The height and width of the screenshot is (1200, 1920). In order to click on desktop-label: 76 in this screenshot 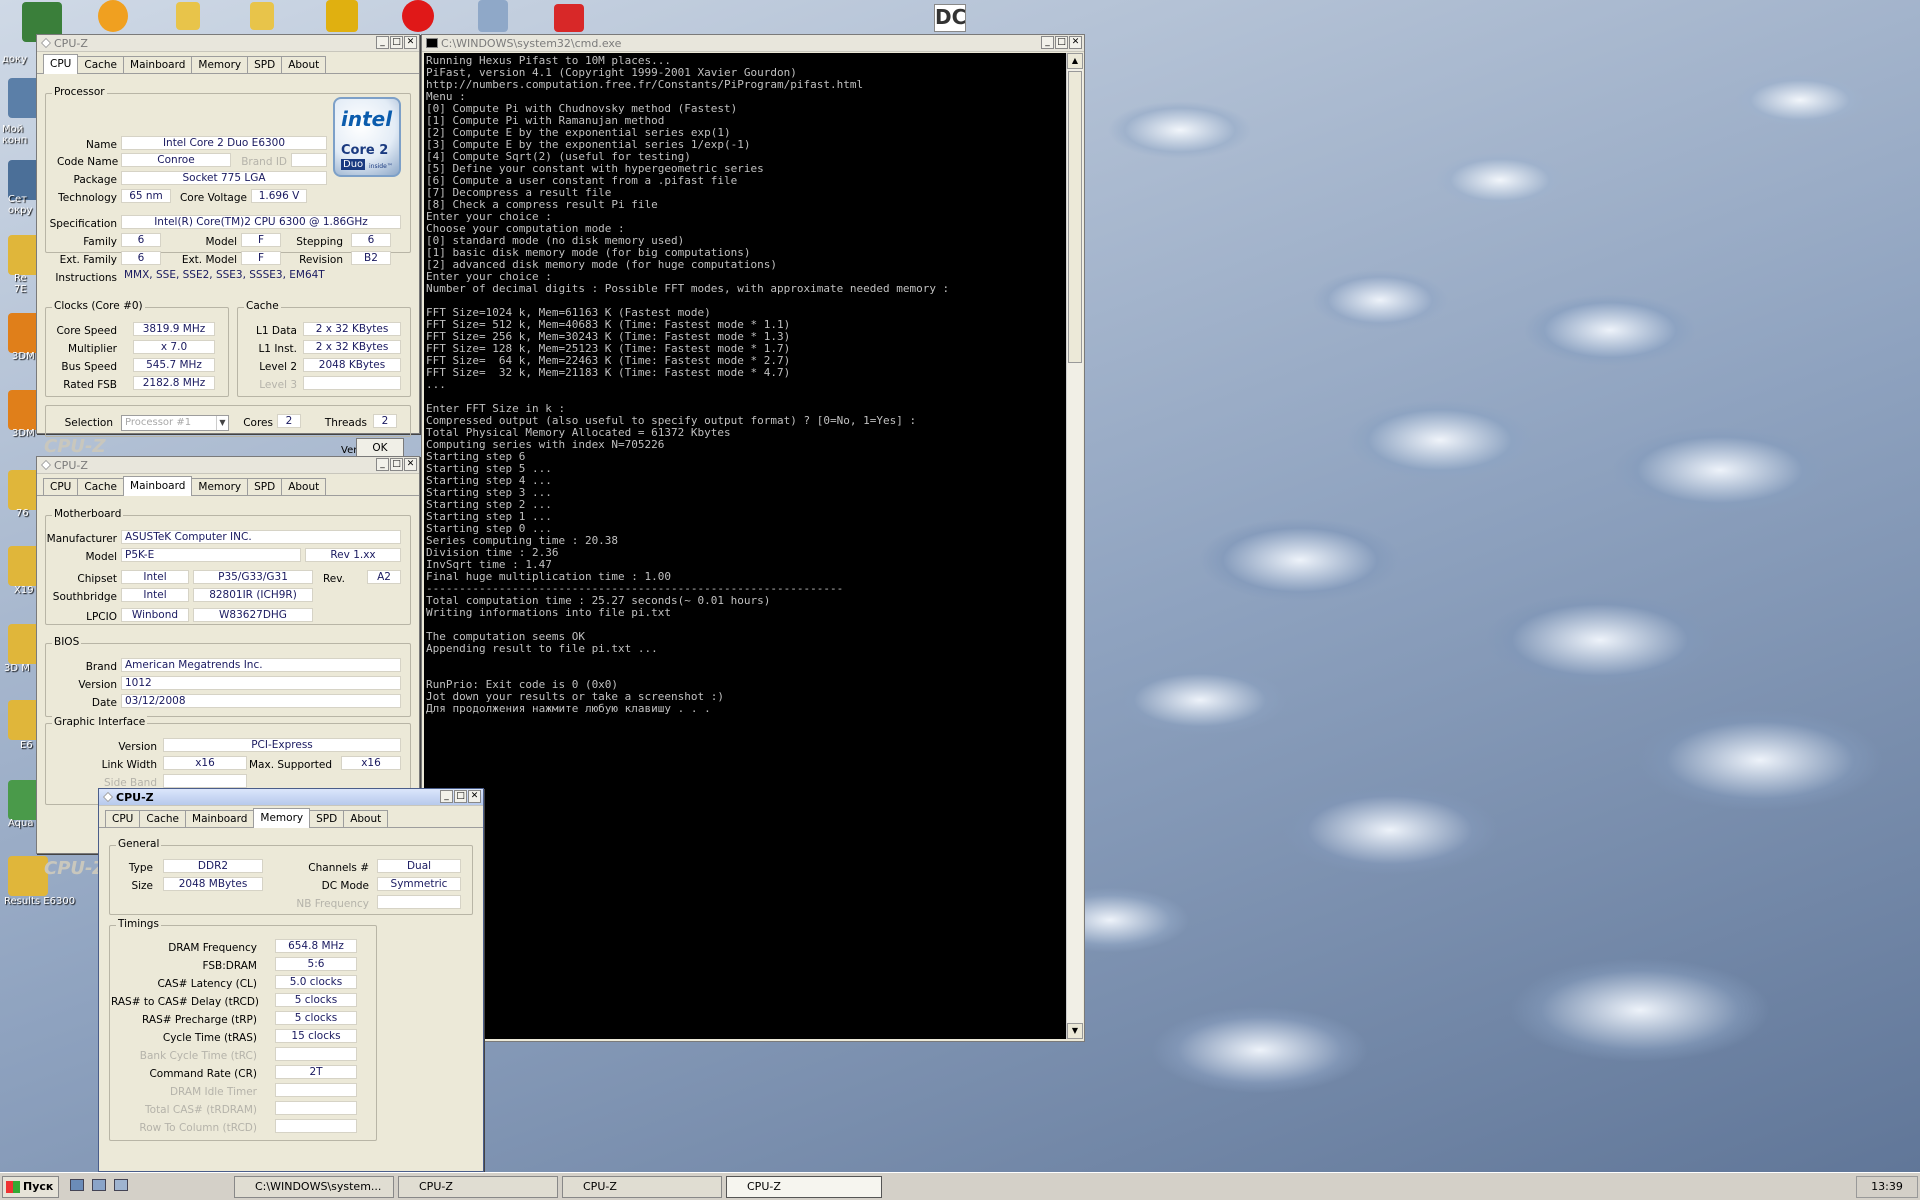, I will do `click(22, 513)`.